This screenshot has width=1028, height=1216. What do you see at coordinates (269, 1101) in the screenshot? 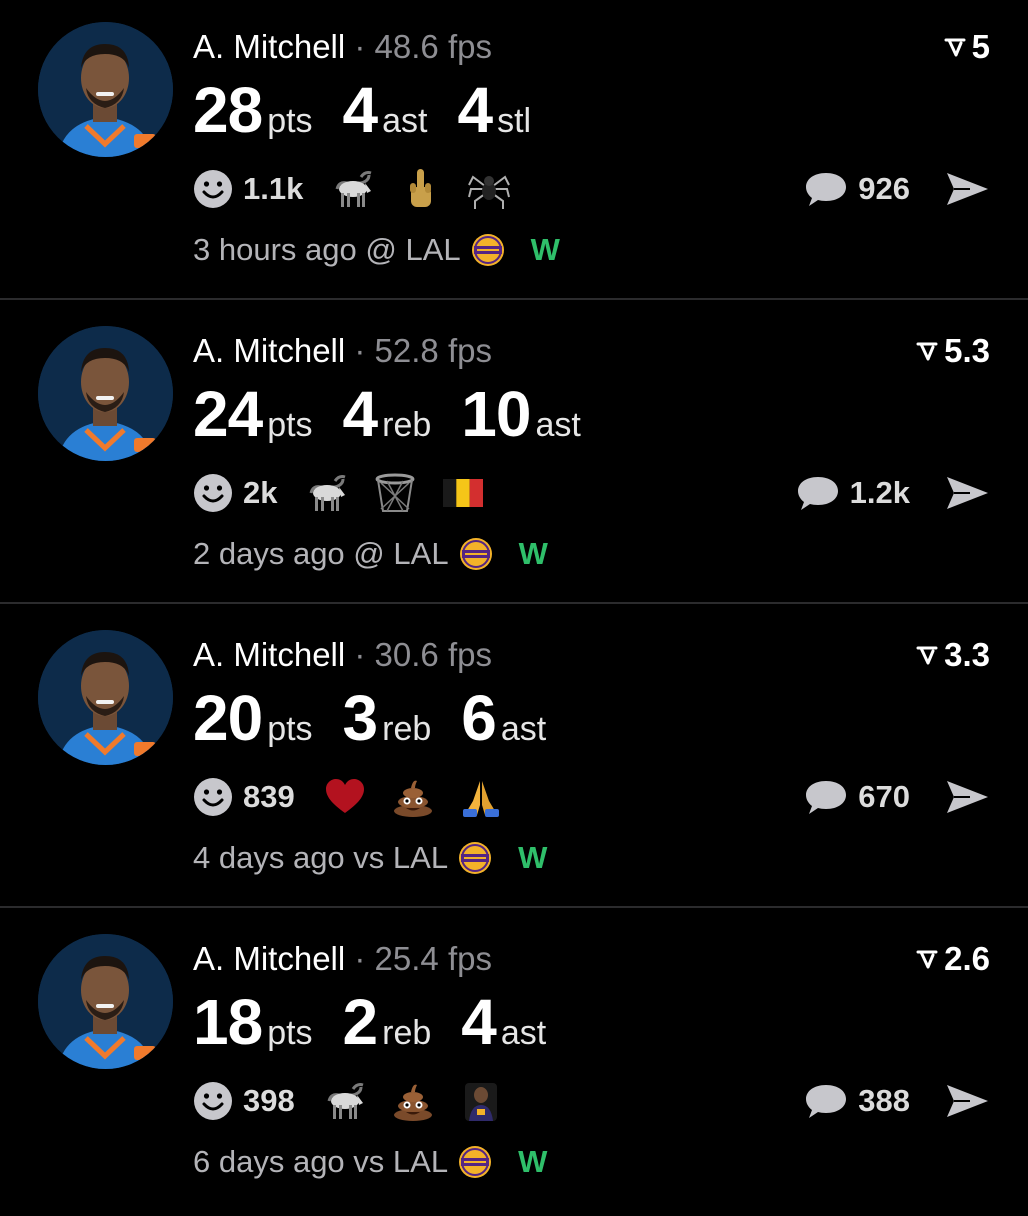
I see `reaction-count: 398` at bounding box center [269, 1101].